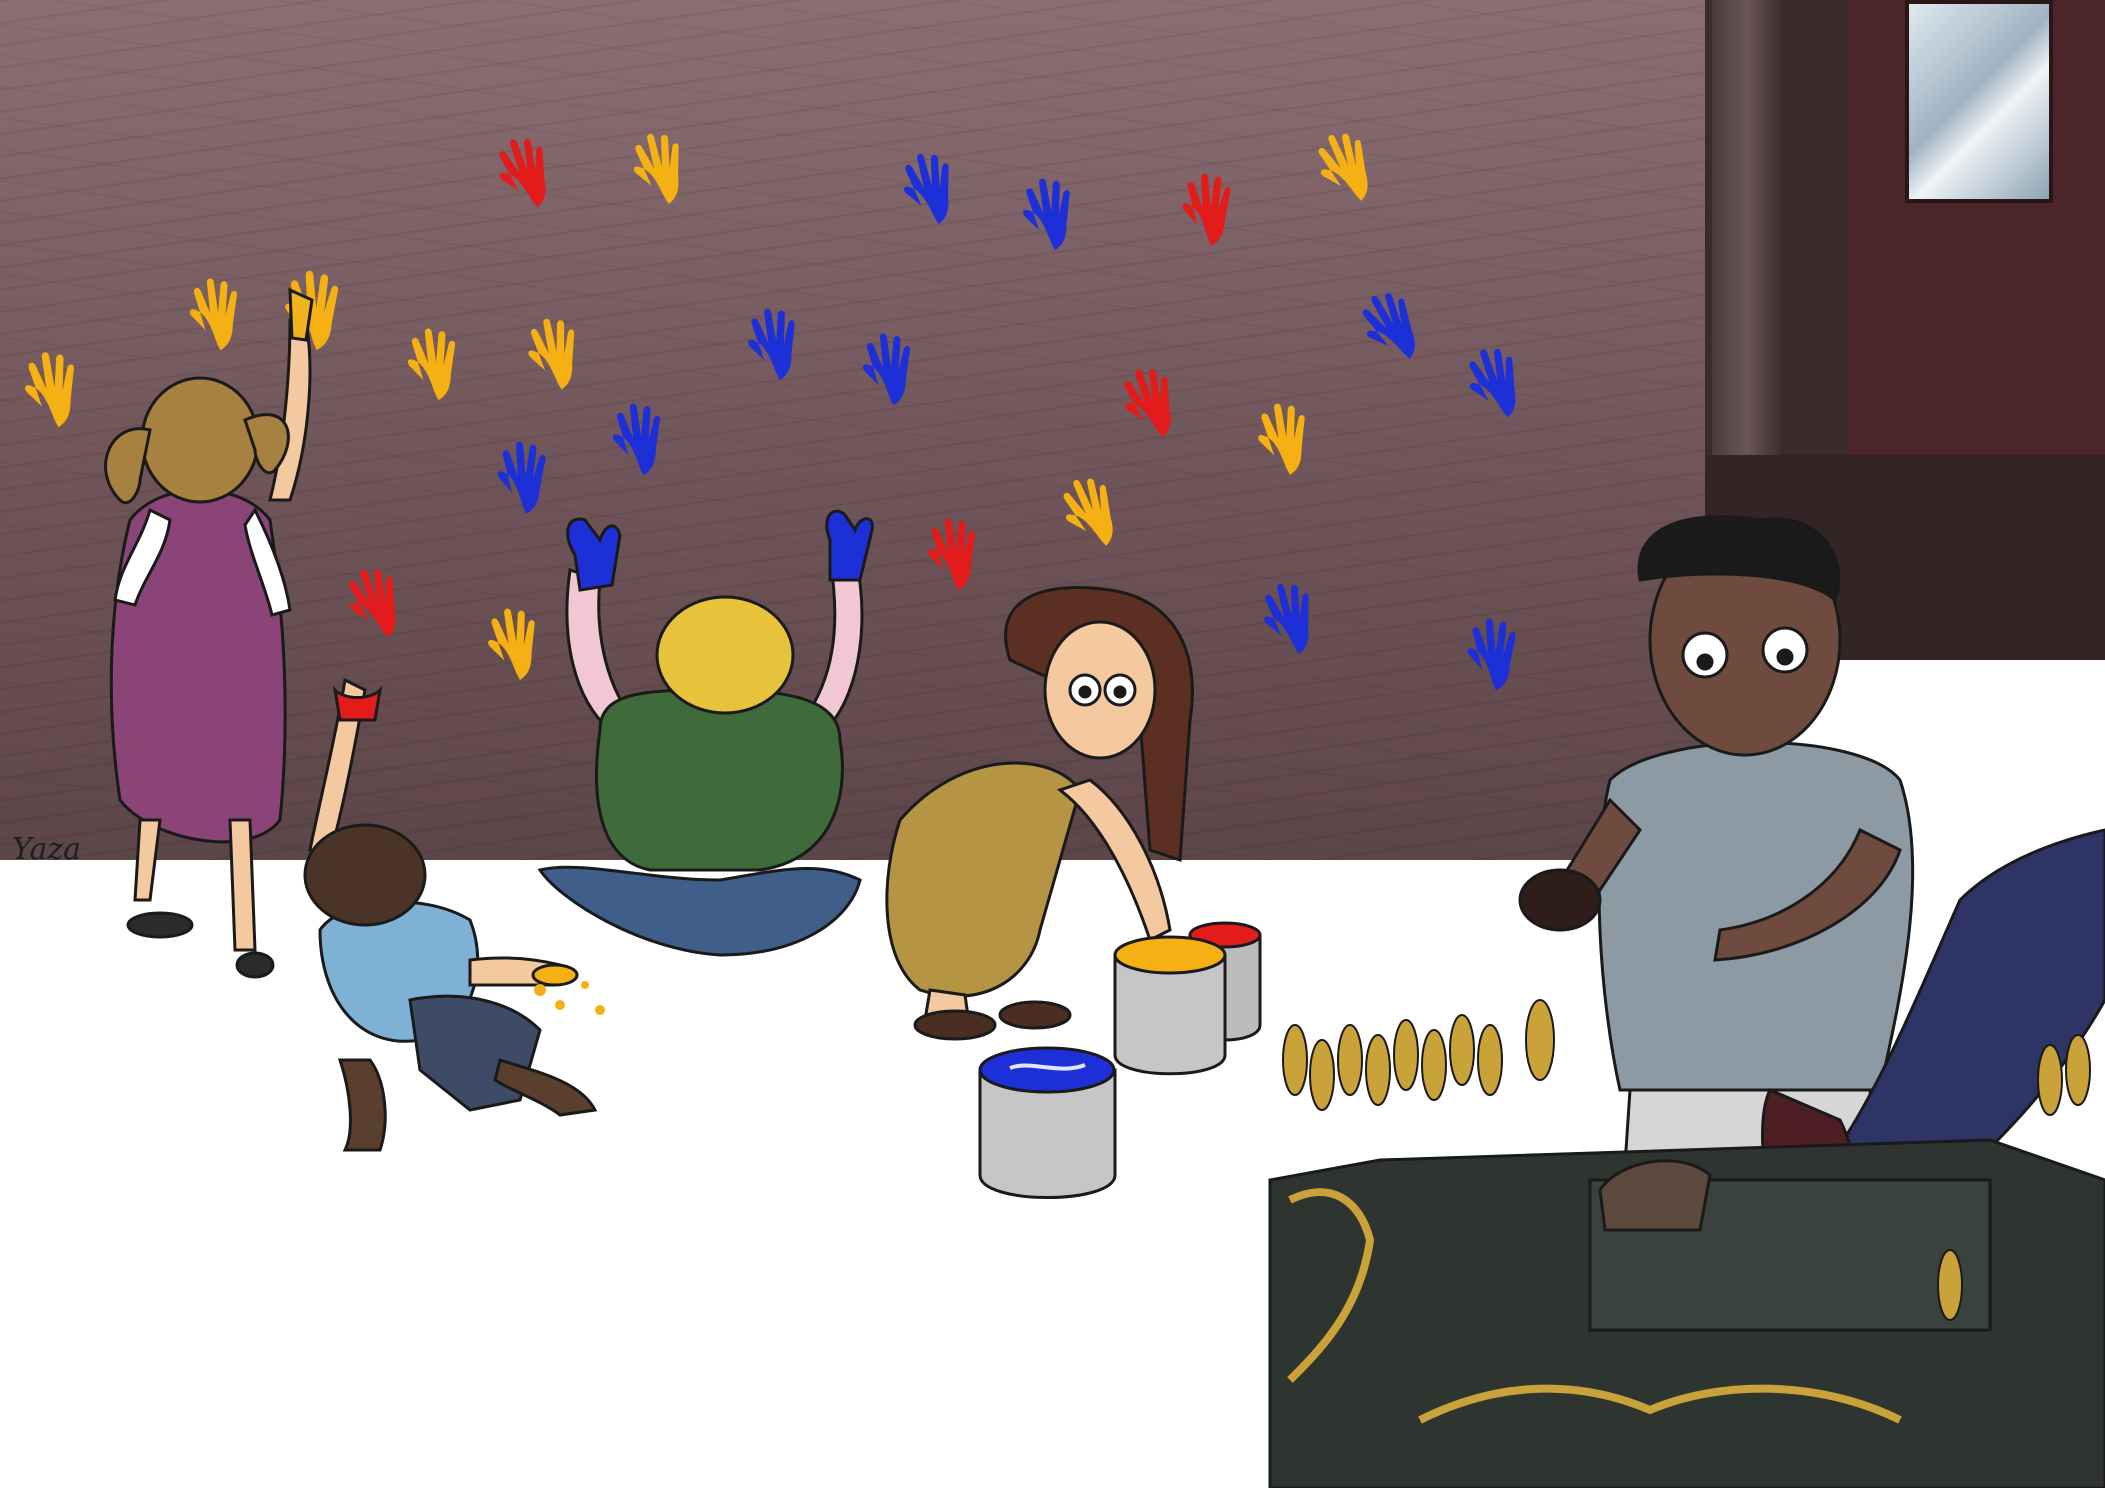 The width and height of the screenshot is (2105, 1488). Describe the element at coordinates (705, 733) in the screenshot. I see `boy-sitting` at that location.